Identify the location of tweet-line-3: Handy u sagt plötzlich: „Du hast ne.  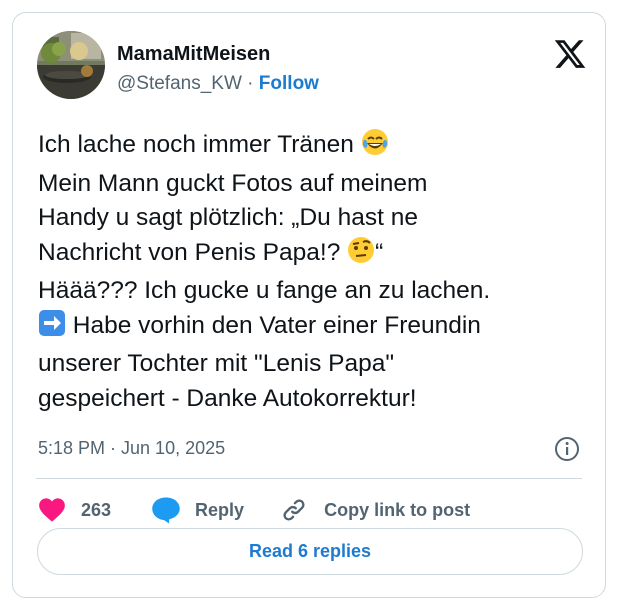
(228, 217).